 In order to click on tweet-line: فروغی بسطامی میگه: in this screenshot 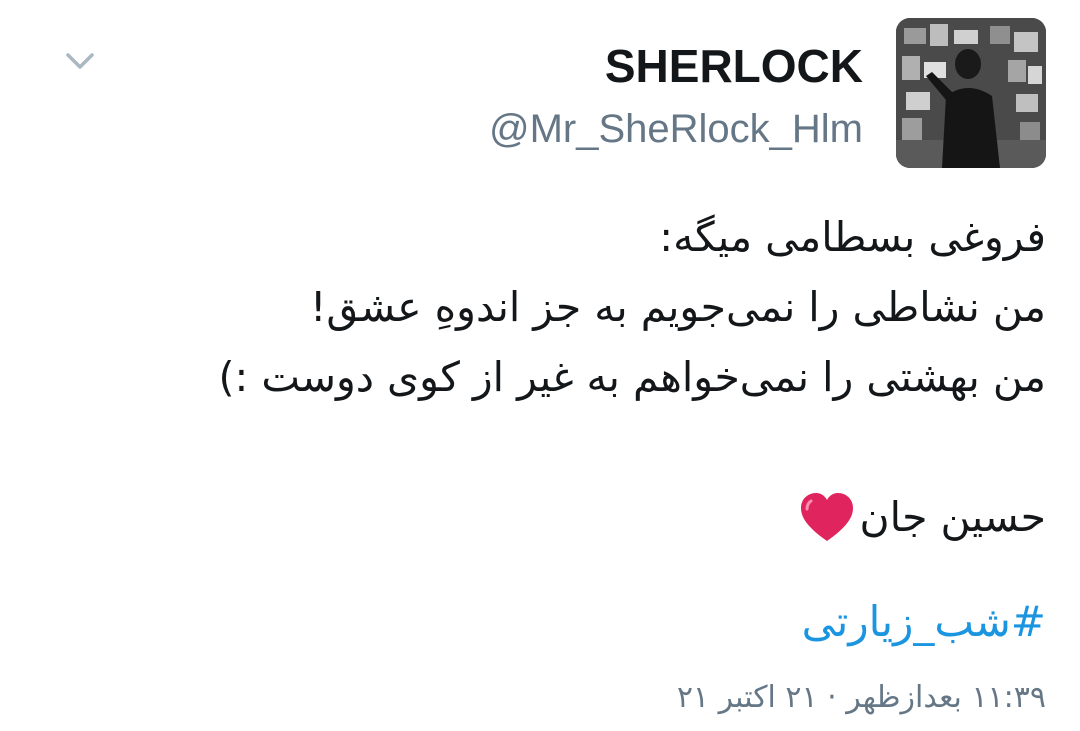, I will do `click(852, 237)`.